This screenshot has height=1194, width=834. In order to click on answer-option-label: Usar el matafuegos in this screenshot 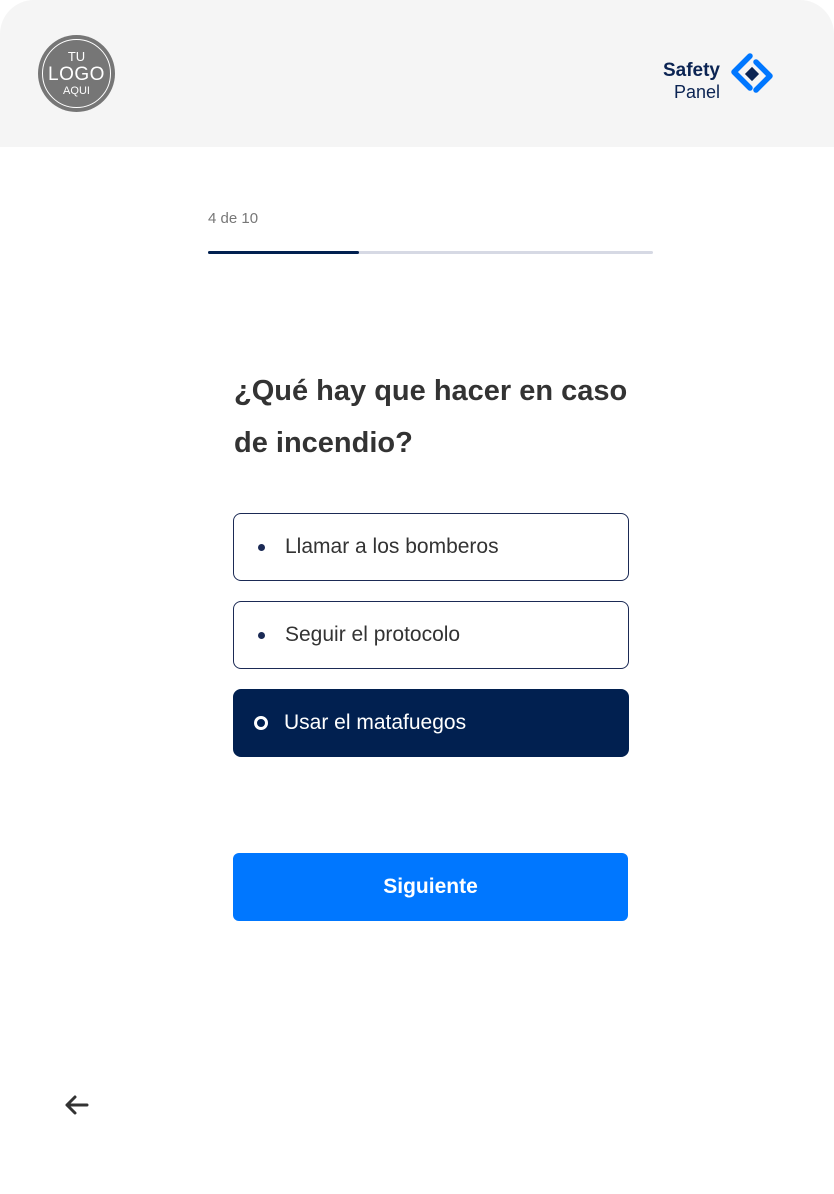, I will do `click(375, 722)`.